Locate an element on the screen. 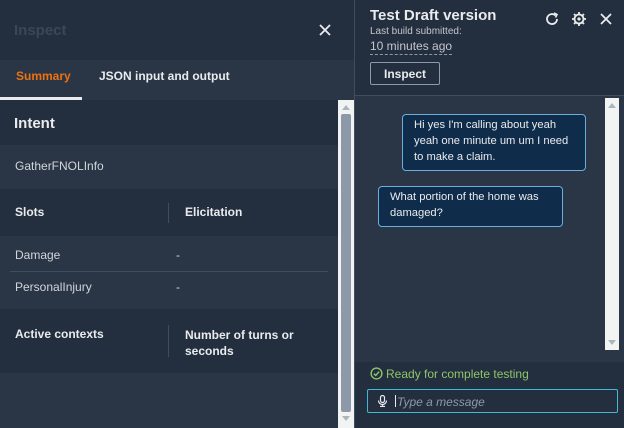 This screenshot has width=624, height=428. text-caret is located at coordinates (395, 401).